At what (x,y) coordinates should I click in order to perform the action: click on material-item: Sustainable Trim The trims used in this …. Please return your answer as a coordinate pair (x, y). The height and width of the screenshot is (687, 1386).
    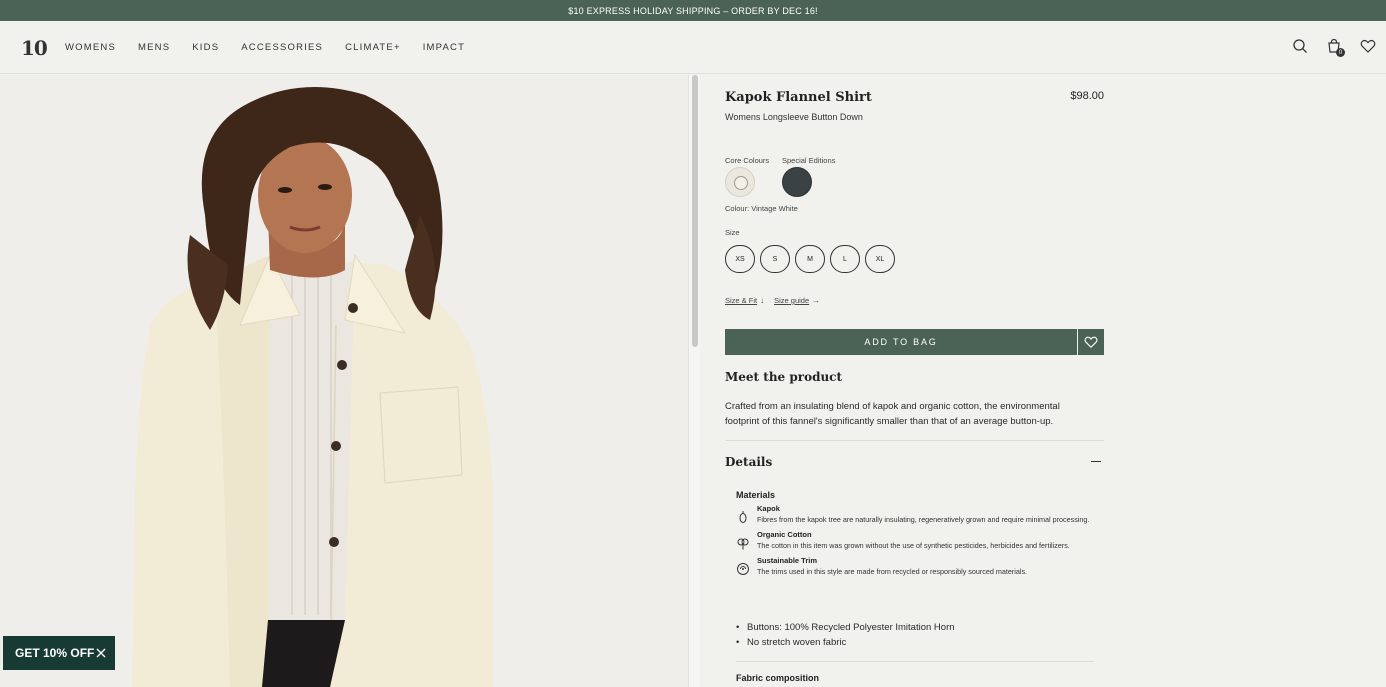
    Looking at the image, I should click on (915, 567).